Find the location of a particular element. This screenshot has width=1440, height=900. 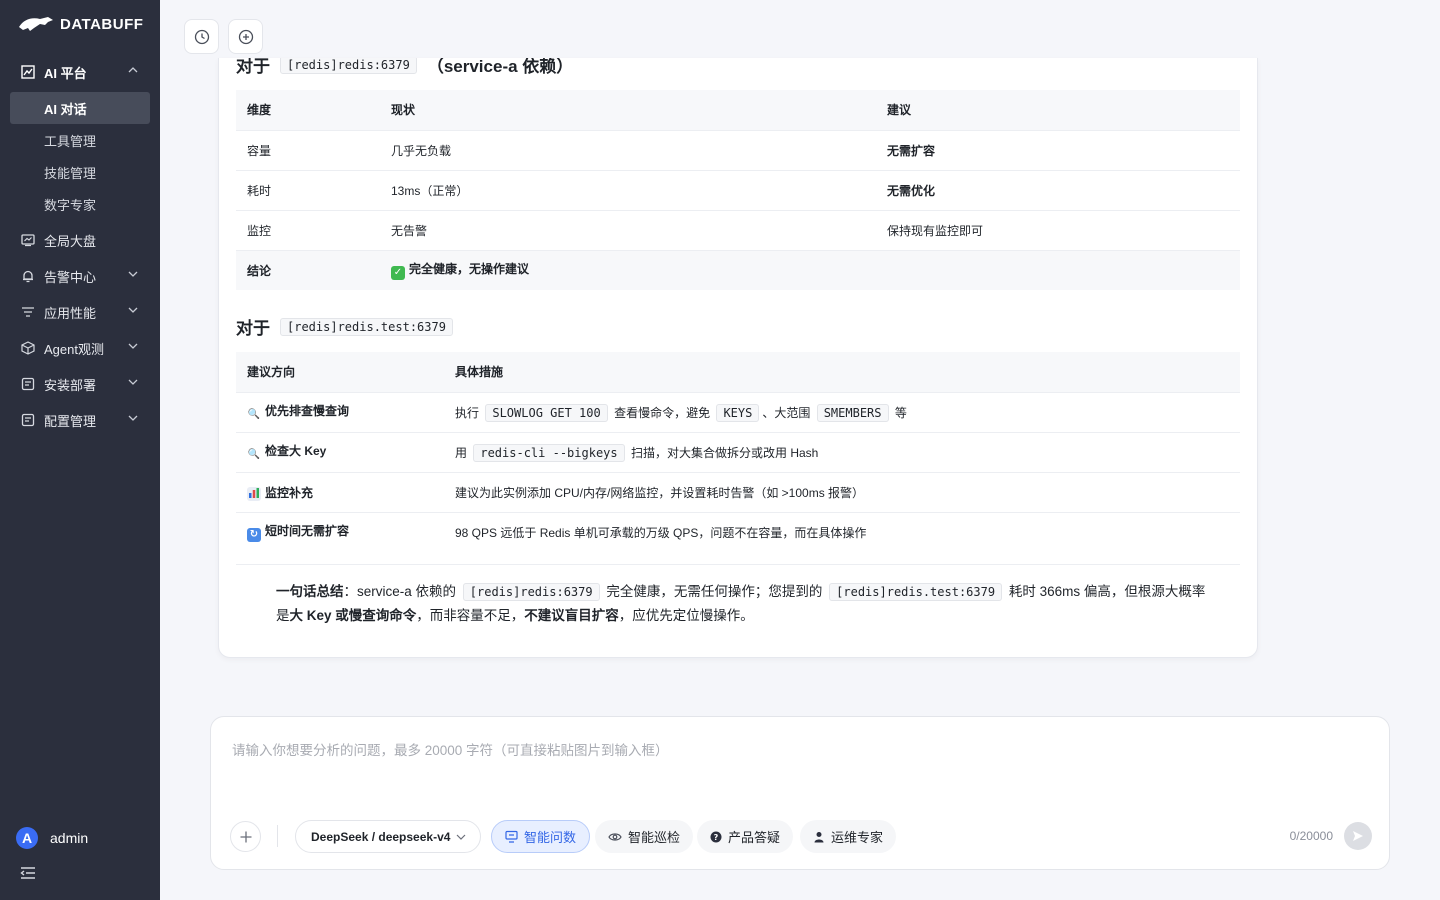

table-cell: 无告警 is located at coordinates (628, 229).